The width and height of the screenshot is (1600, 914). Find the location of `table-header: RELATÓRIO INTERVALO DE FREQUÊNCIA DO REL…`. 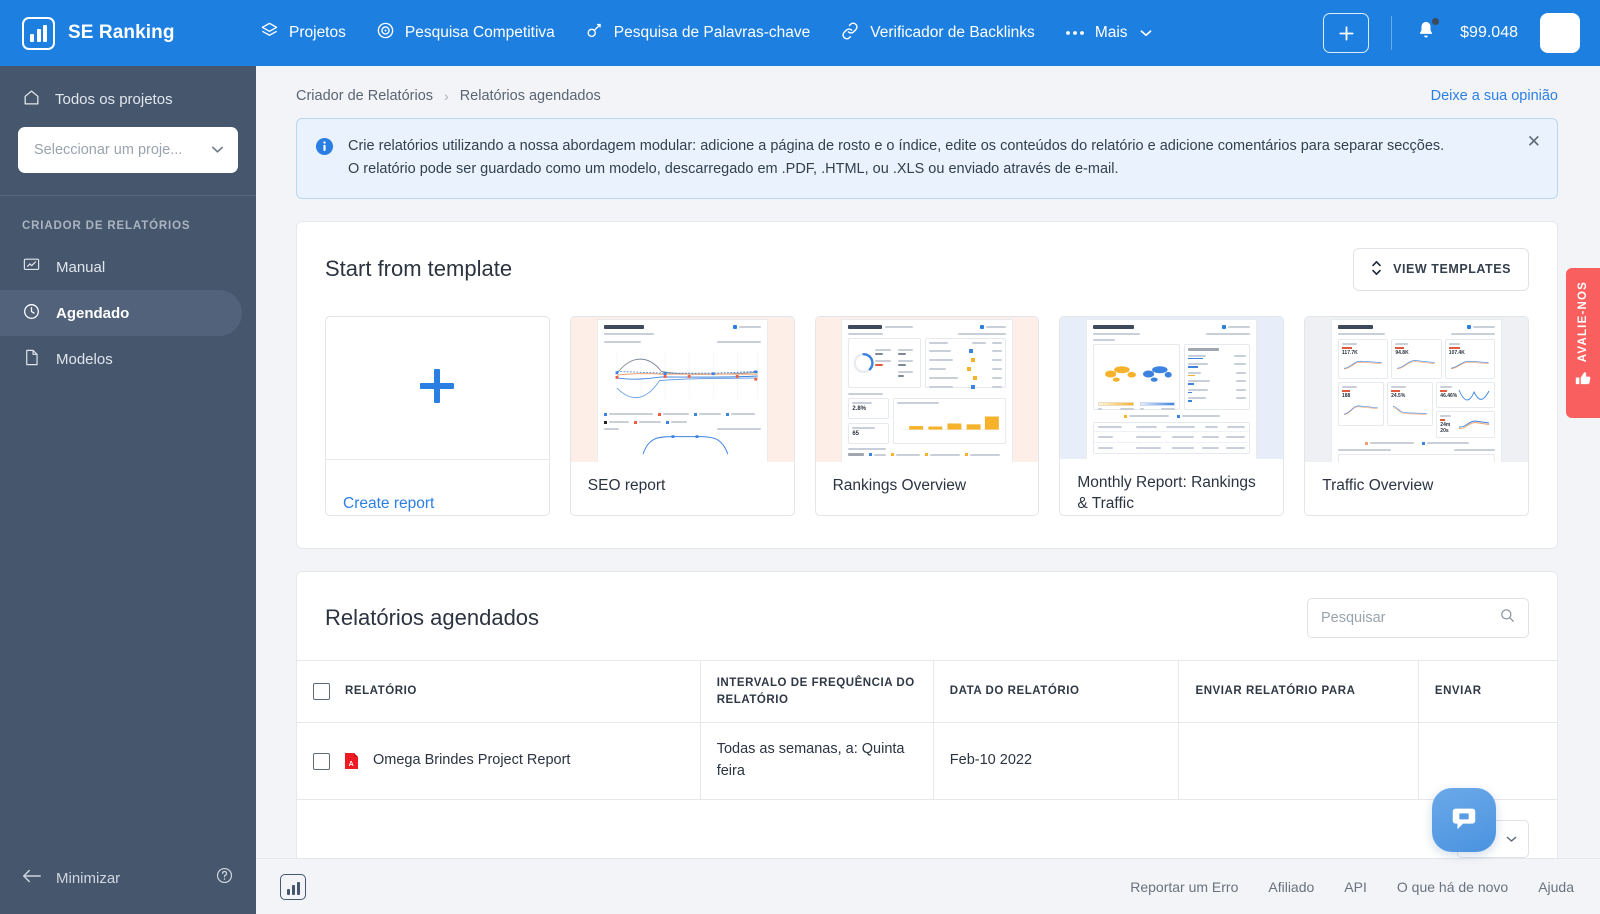

table-header: RELATÓRIO INTERVALO DE FREQUÊNCIA DO REL… is located at coordinates (927, 691).